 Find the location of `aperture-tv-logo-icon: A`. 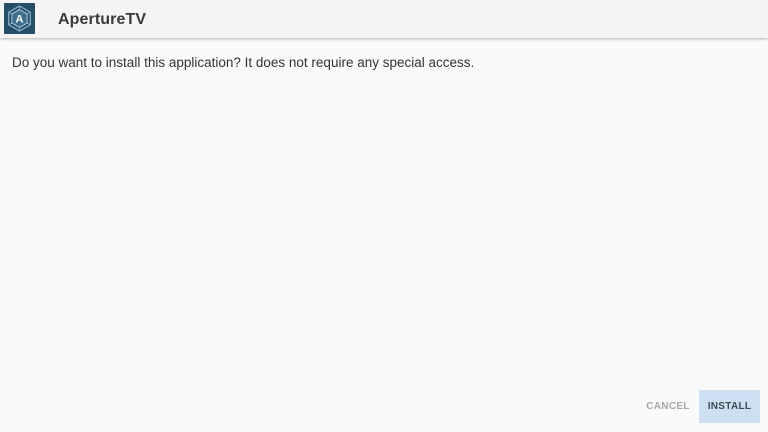

aperture-tv-logo-icon: A is located at coordinates (19, 18).